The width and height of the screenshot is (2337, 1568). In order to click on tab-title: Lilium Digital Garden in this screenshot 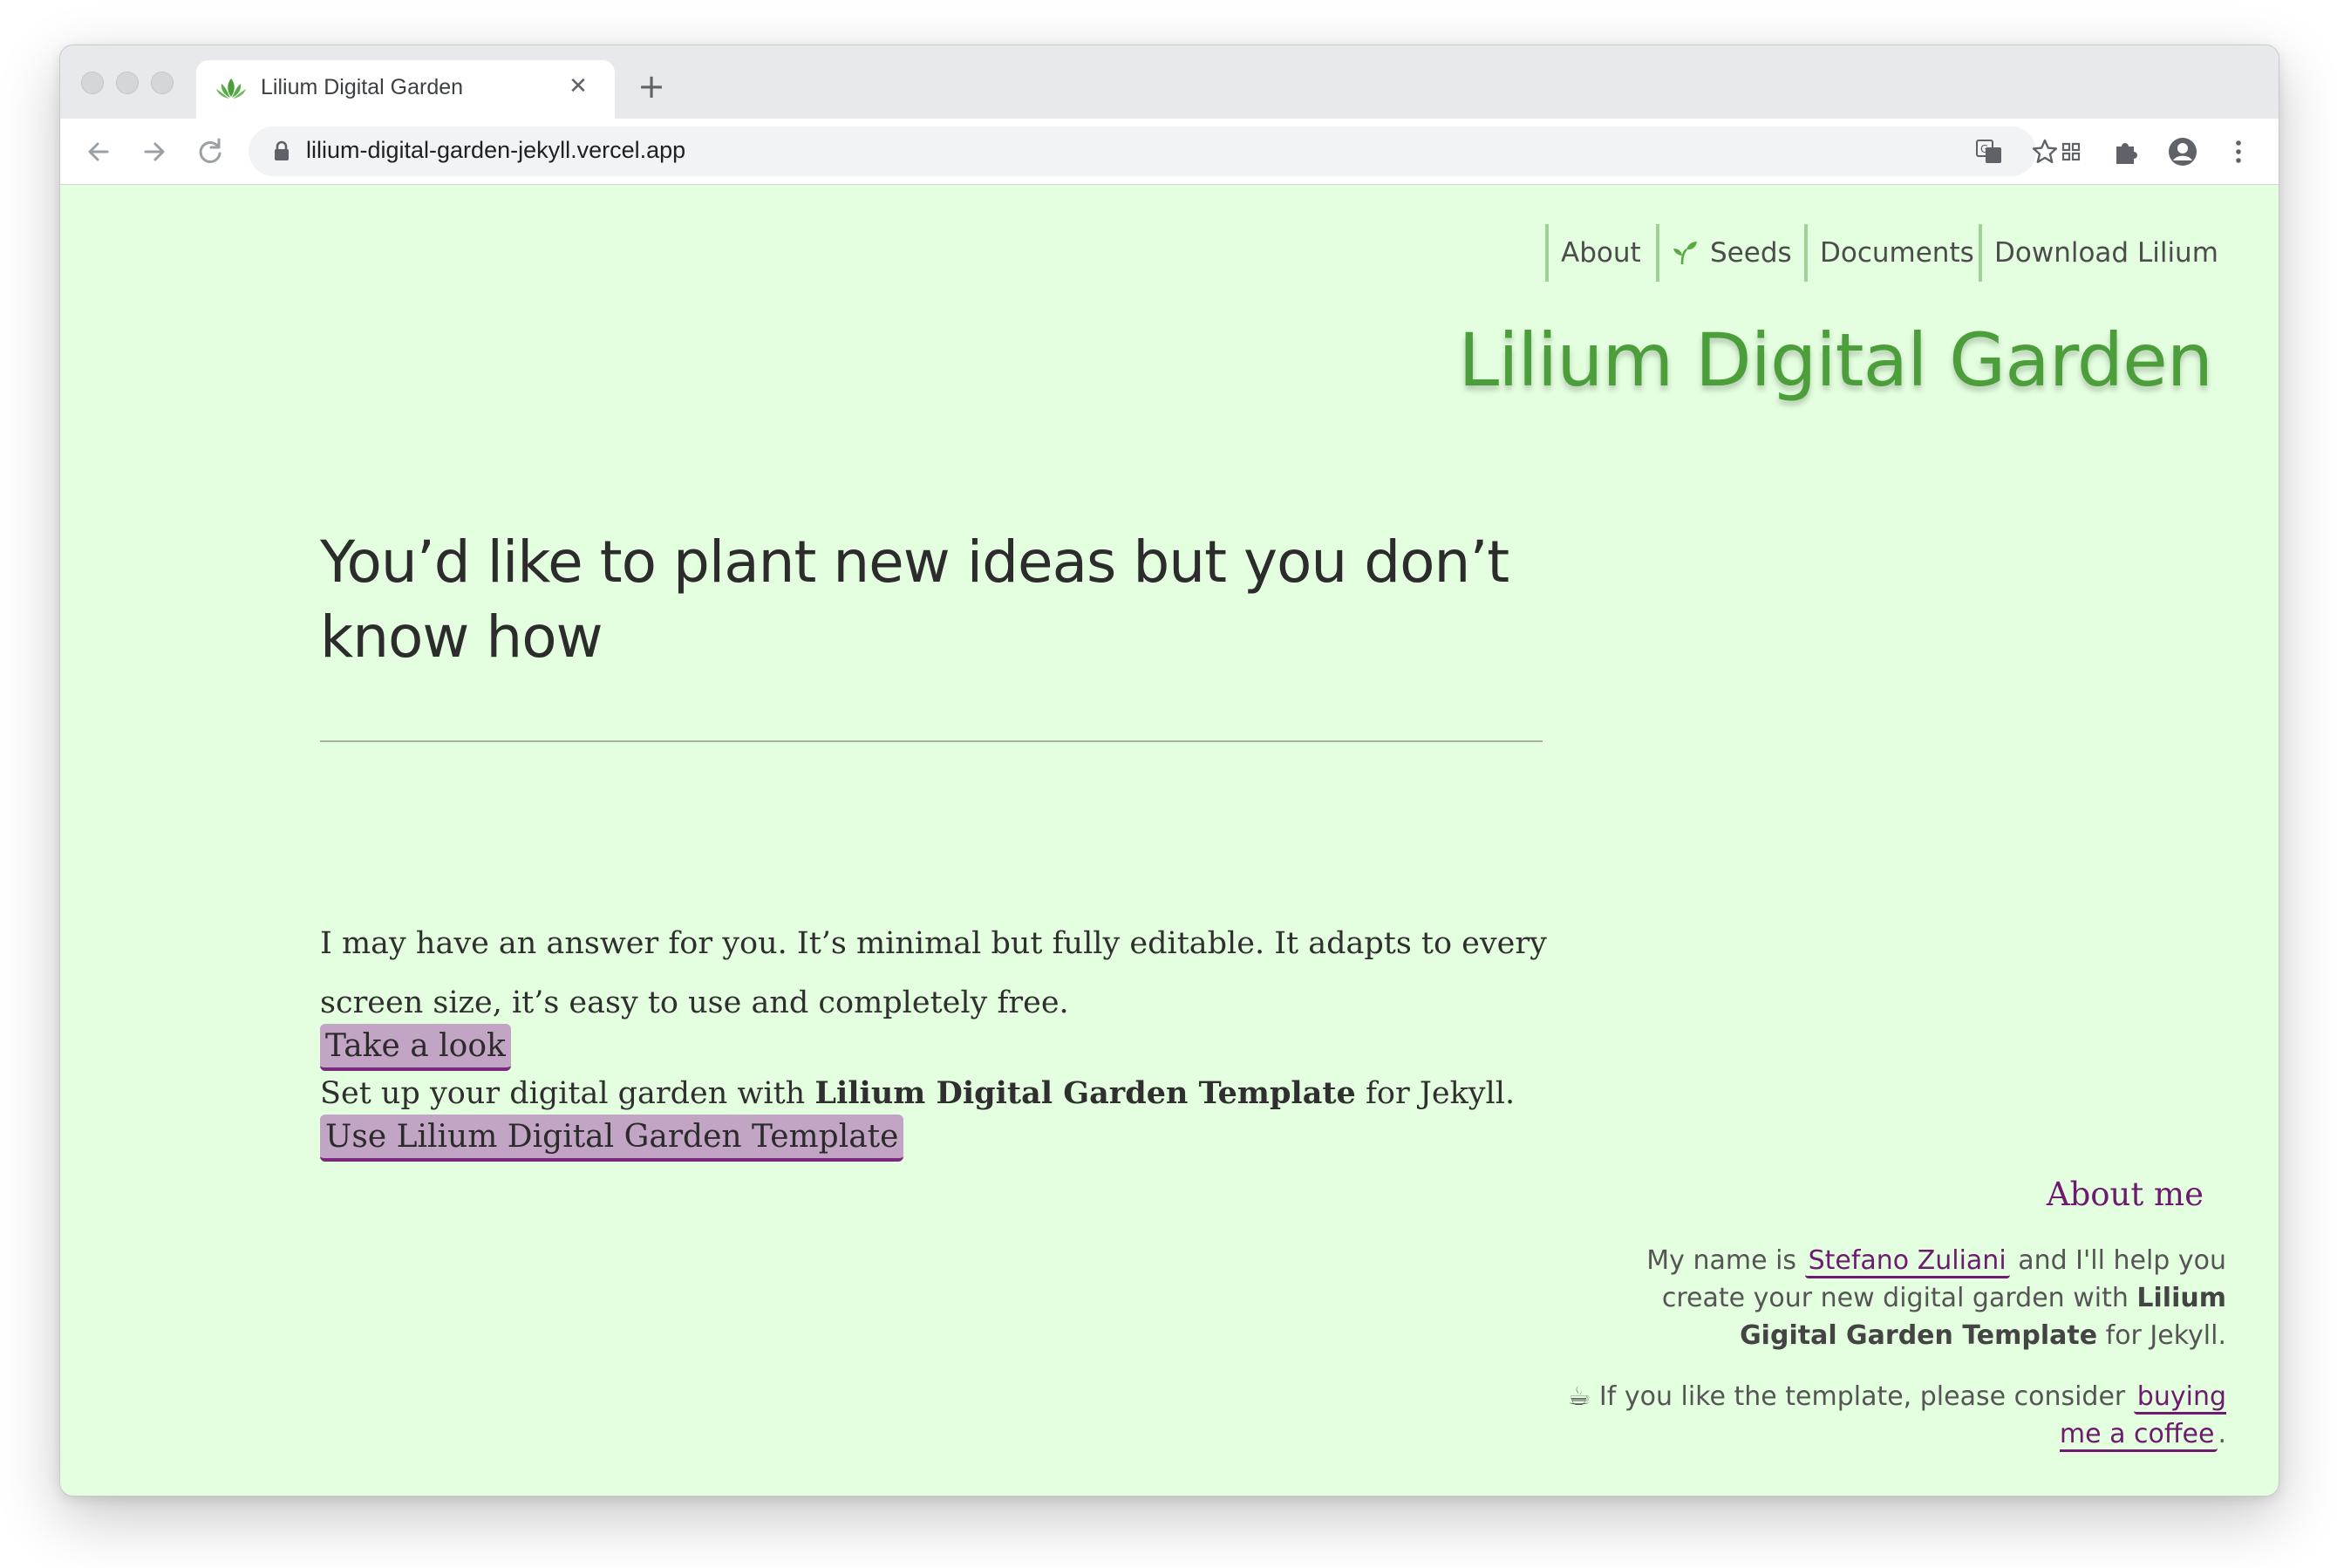, I will do `click(362, 87)`.